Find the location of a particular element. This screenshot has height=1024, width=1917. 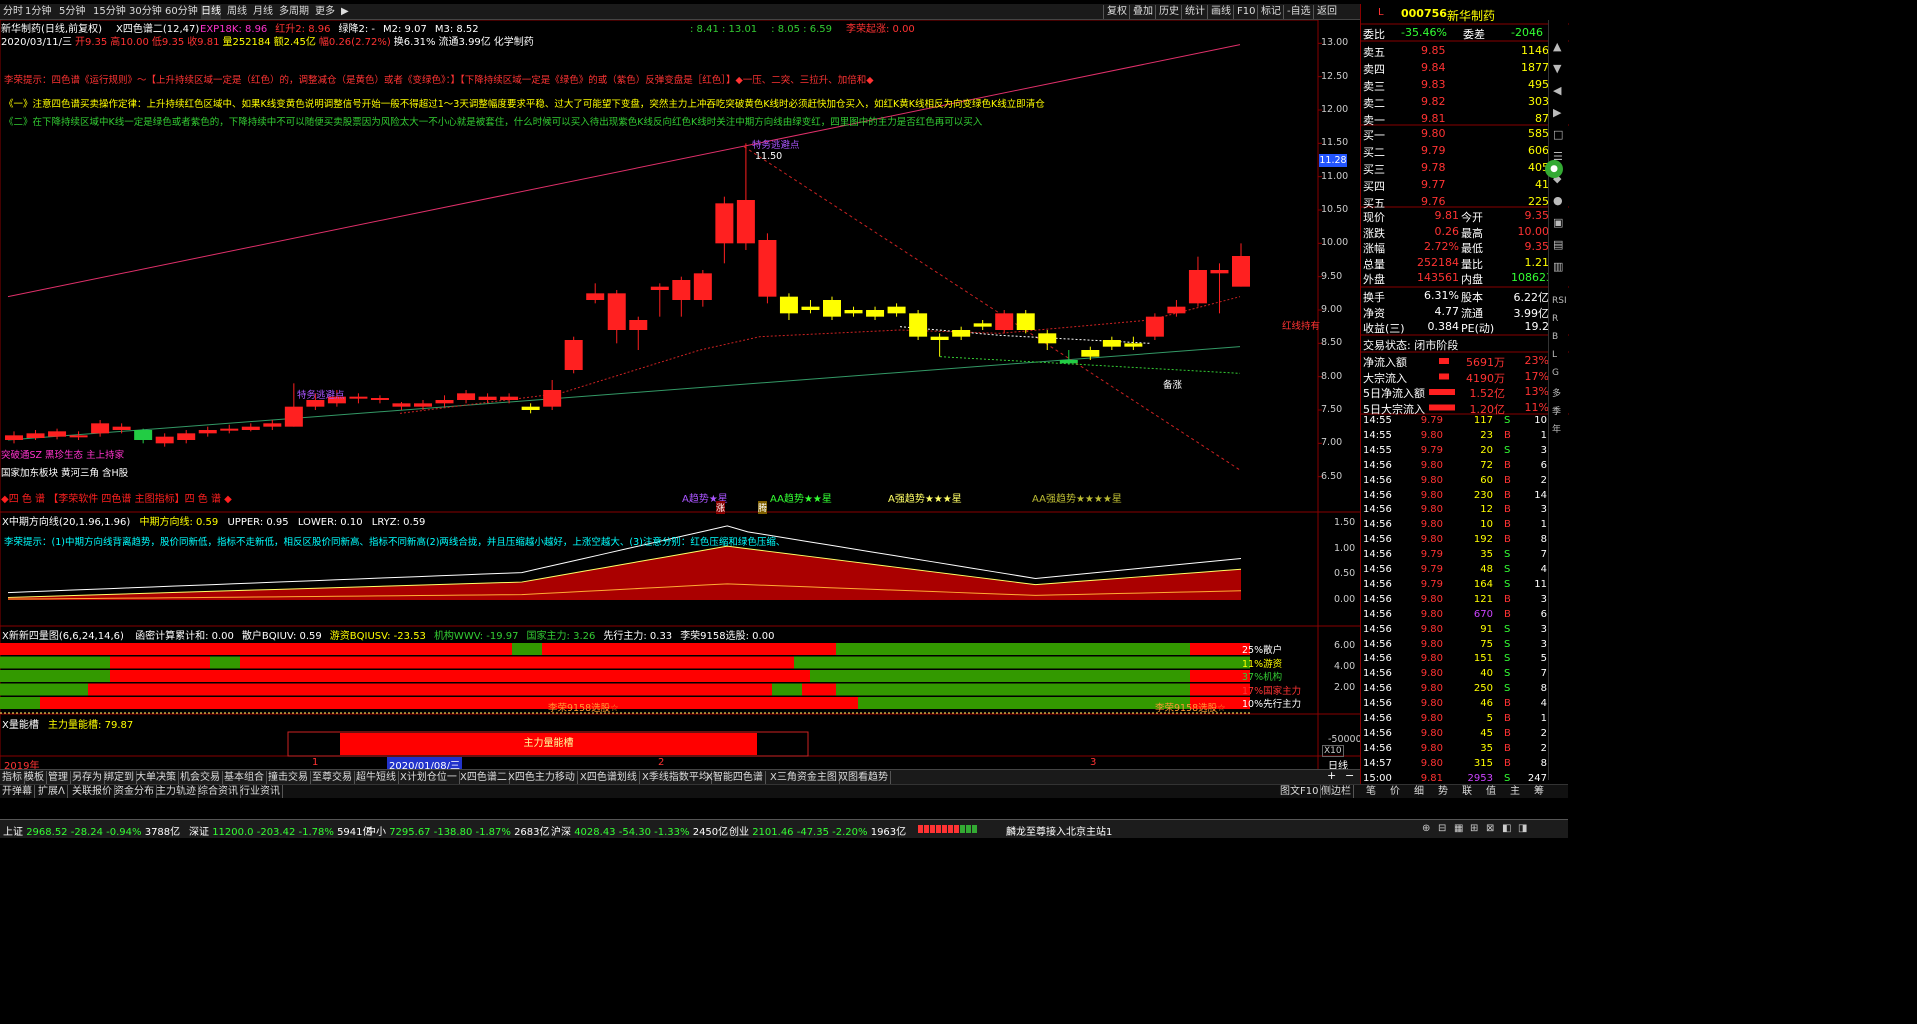

quote-tab: 筹 is located at coordinates (1539, 791).